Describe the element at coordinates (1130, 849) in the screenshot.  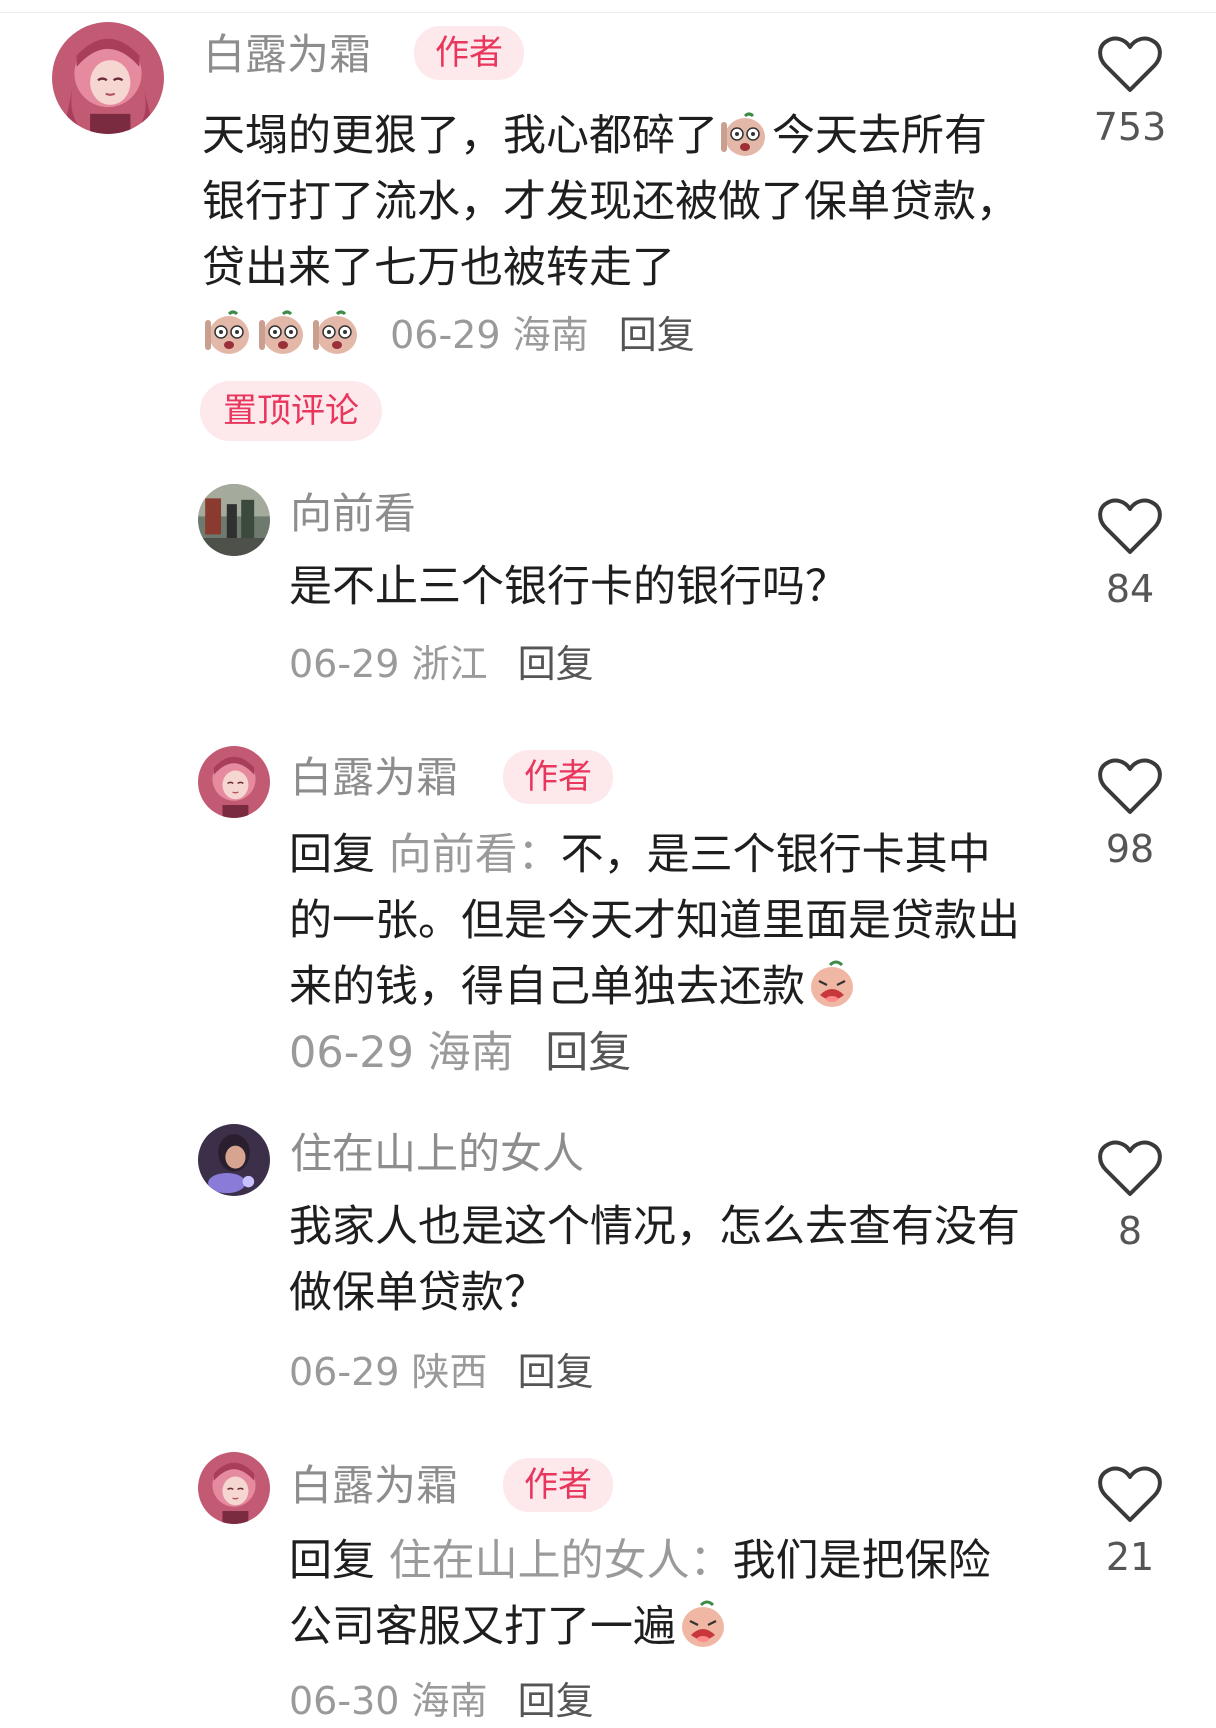
I see `like-count: 98` at that location.